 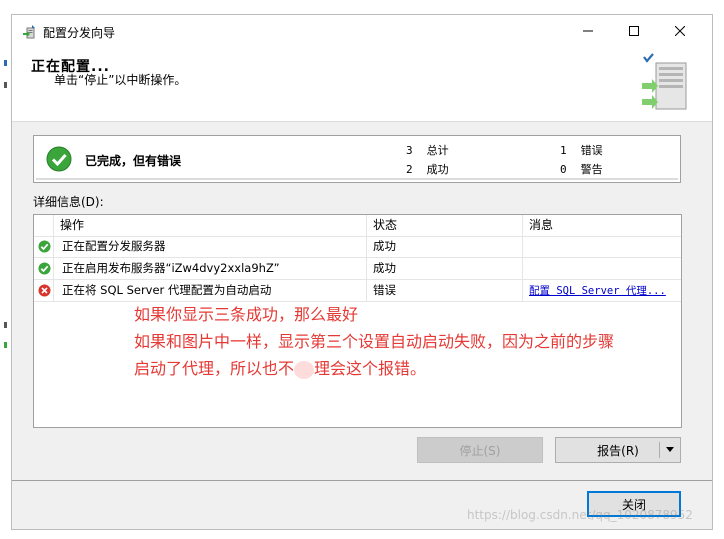 I want to click on page-subtitle: 单击“停止”以中断操作。, so click(x=120, y=80).